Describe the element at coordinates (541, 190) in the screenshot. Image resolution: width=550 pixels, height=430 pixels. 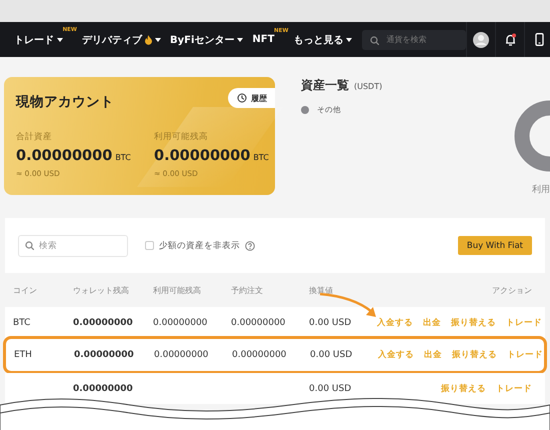
I see `chart-label: 利用` at that location.